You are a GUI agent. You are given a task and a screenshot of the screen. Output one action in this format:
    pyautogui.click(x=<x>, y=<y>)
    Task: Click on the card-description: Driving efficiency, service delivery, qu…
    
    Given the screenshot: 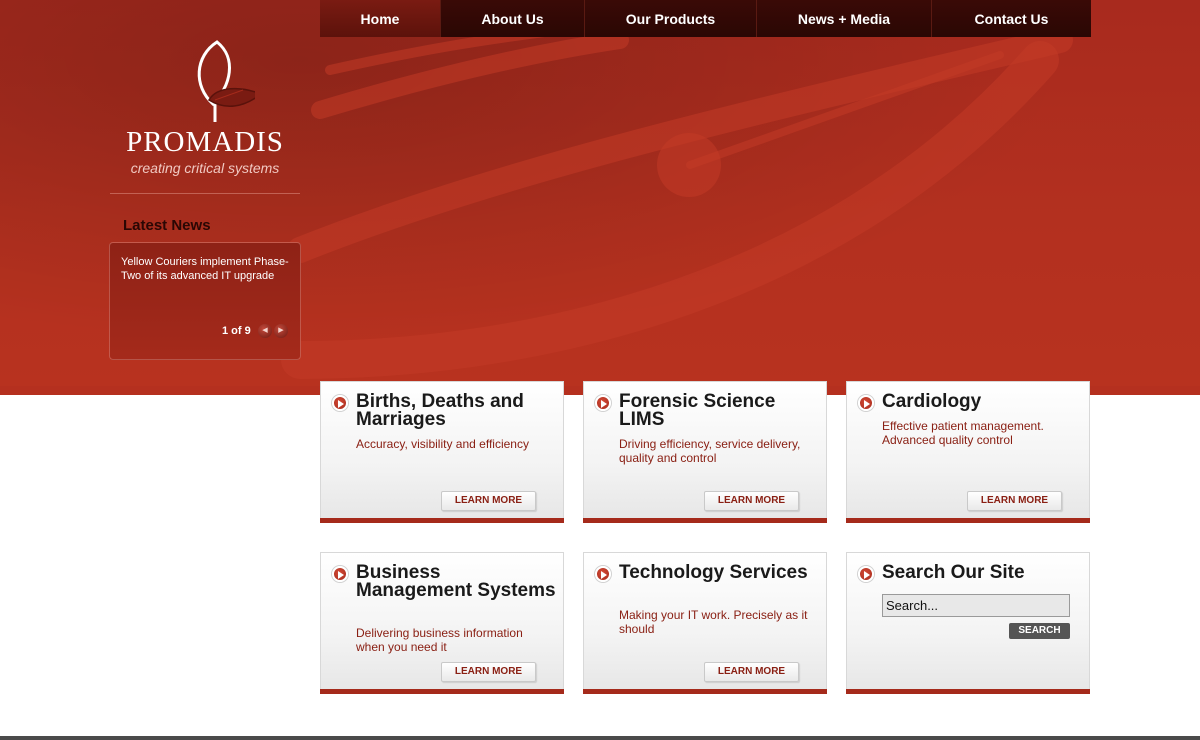 What is the action you would take?
    pyautogui.click(x=710, y=451)
    